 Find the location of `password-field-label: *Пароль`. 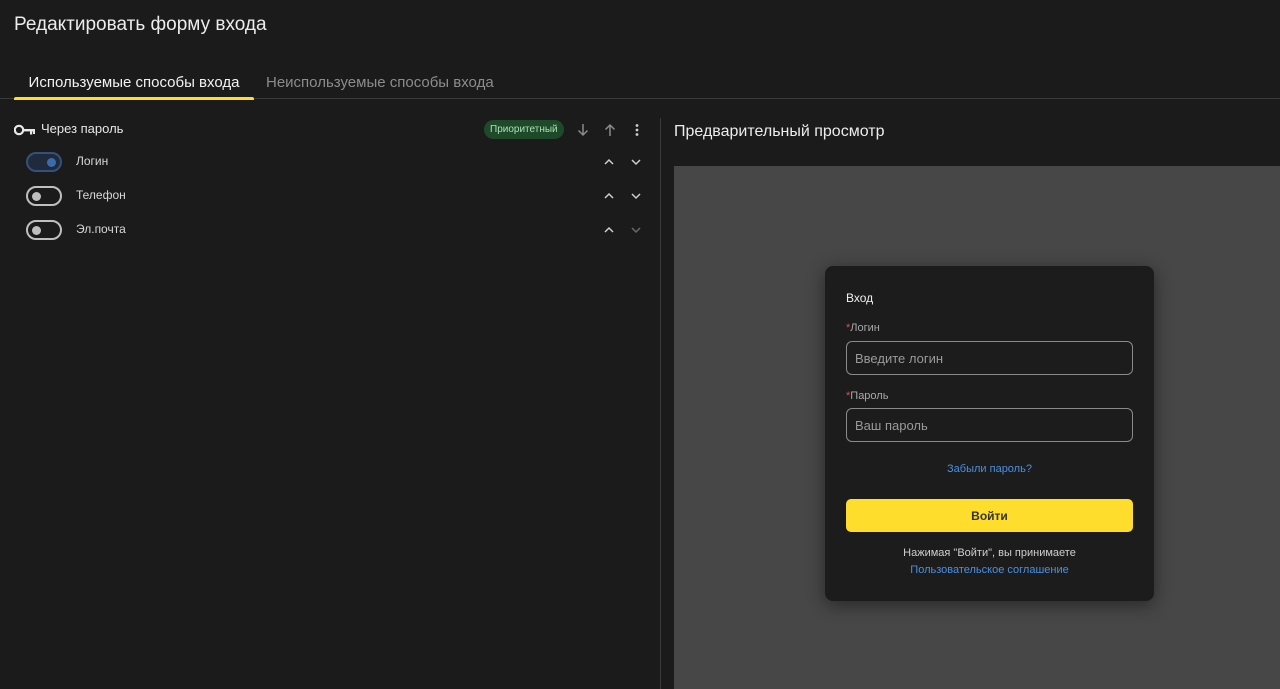

password-field-label: *Пароль is located at coordinates (867, 396).